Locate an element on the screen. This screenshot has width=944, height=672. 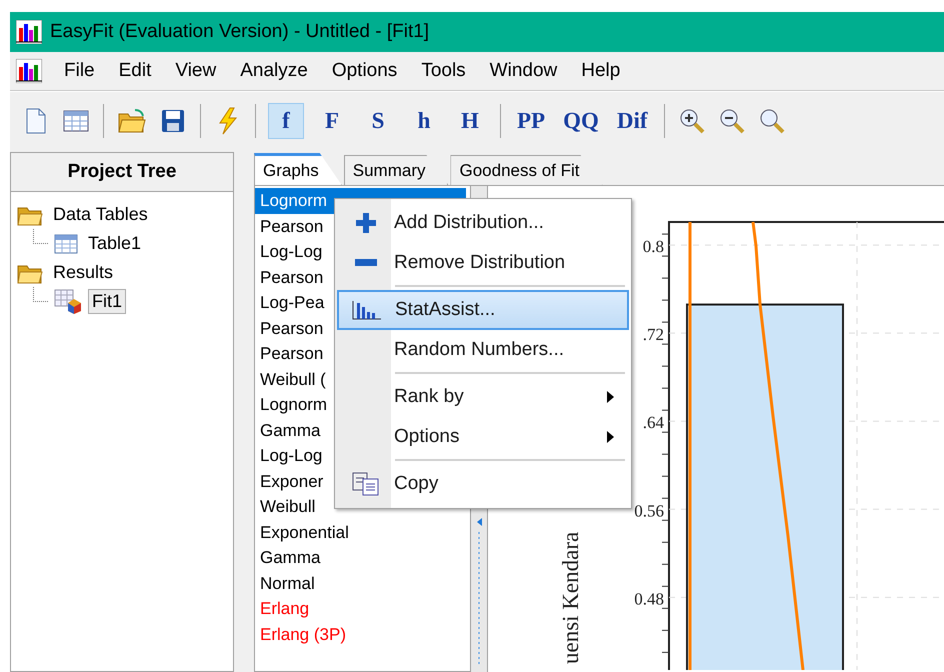
tab: Graphs is located at coordinates (298, 169).